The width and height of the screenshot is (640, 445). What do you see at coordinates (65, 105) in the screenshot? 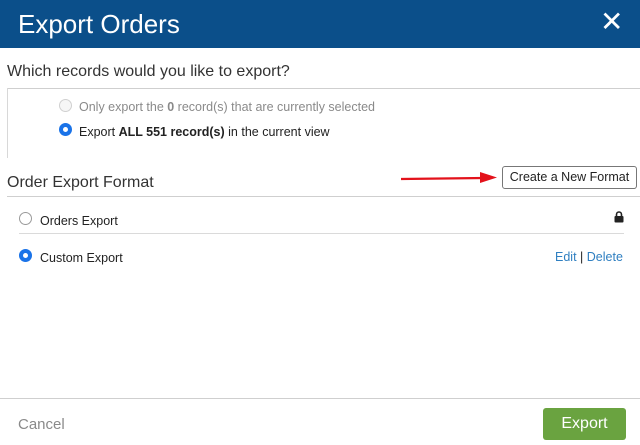
I see `radio-export-selected` at bounding box center [65, 105].